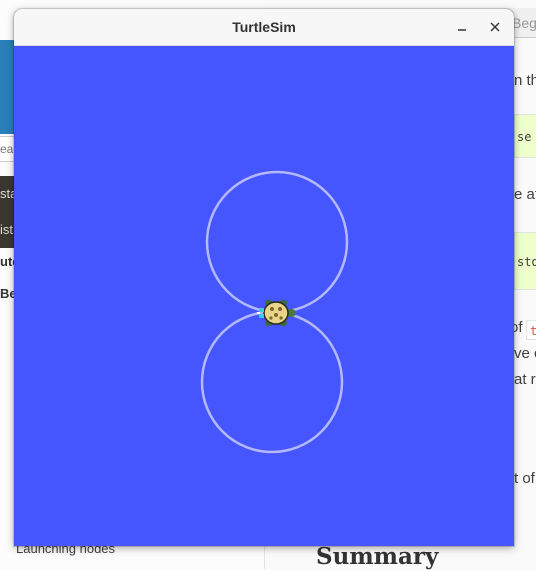 This screenshot has width=536, height=570. What do you see at coordinates (518, 327) in the screenshot?
I see `docs-text-fragment: of` at bounding box center [518, 327].